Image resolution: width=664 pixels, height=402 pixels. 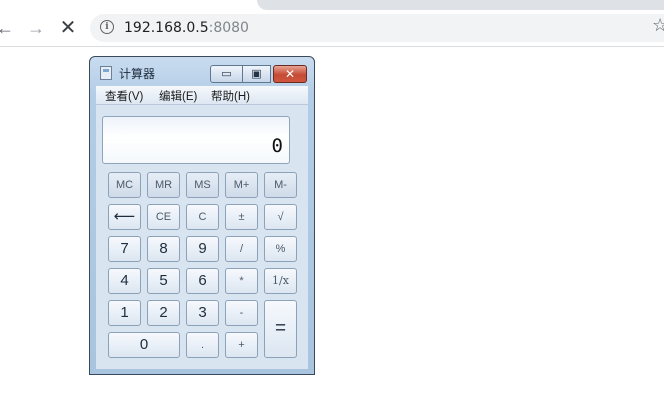 What do you see at coordinates (163, 185) in the screenshot?
I see `mr-button: MR` at bounding box center [163, 185].